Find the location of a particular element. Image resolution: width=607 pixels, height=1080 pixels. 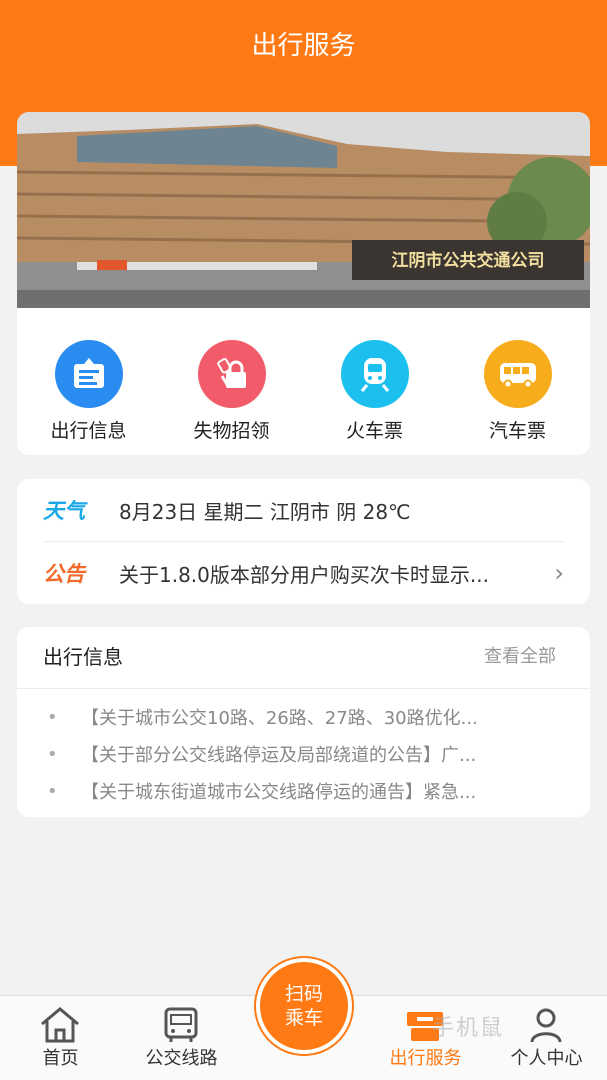

service-label: 失物招领 is located at coordinates (231, 431).